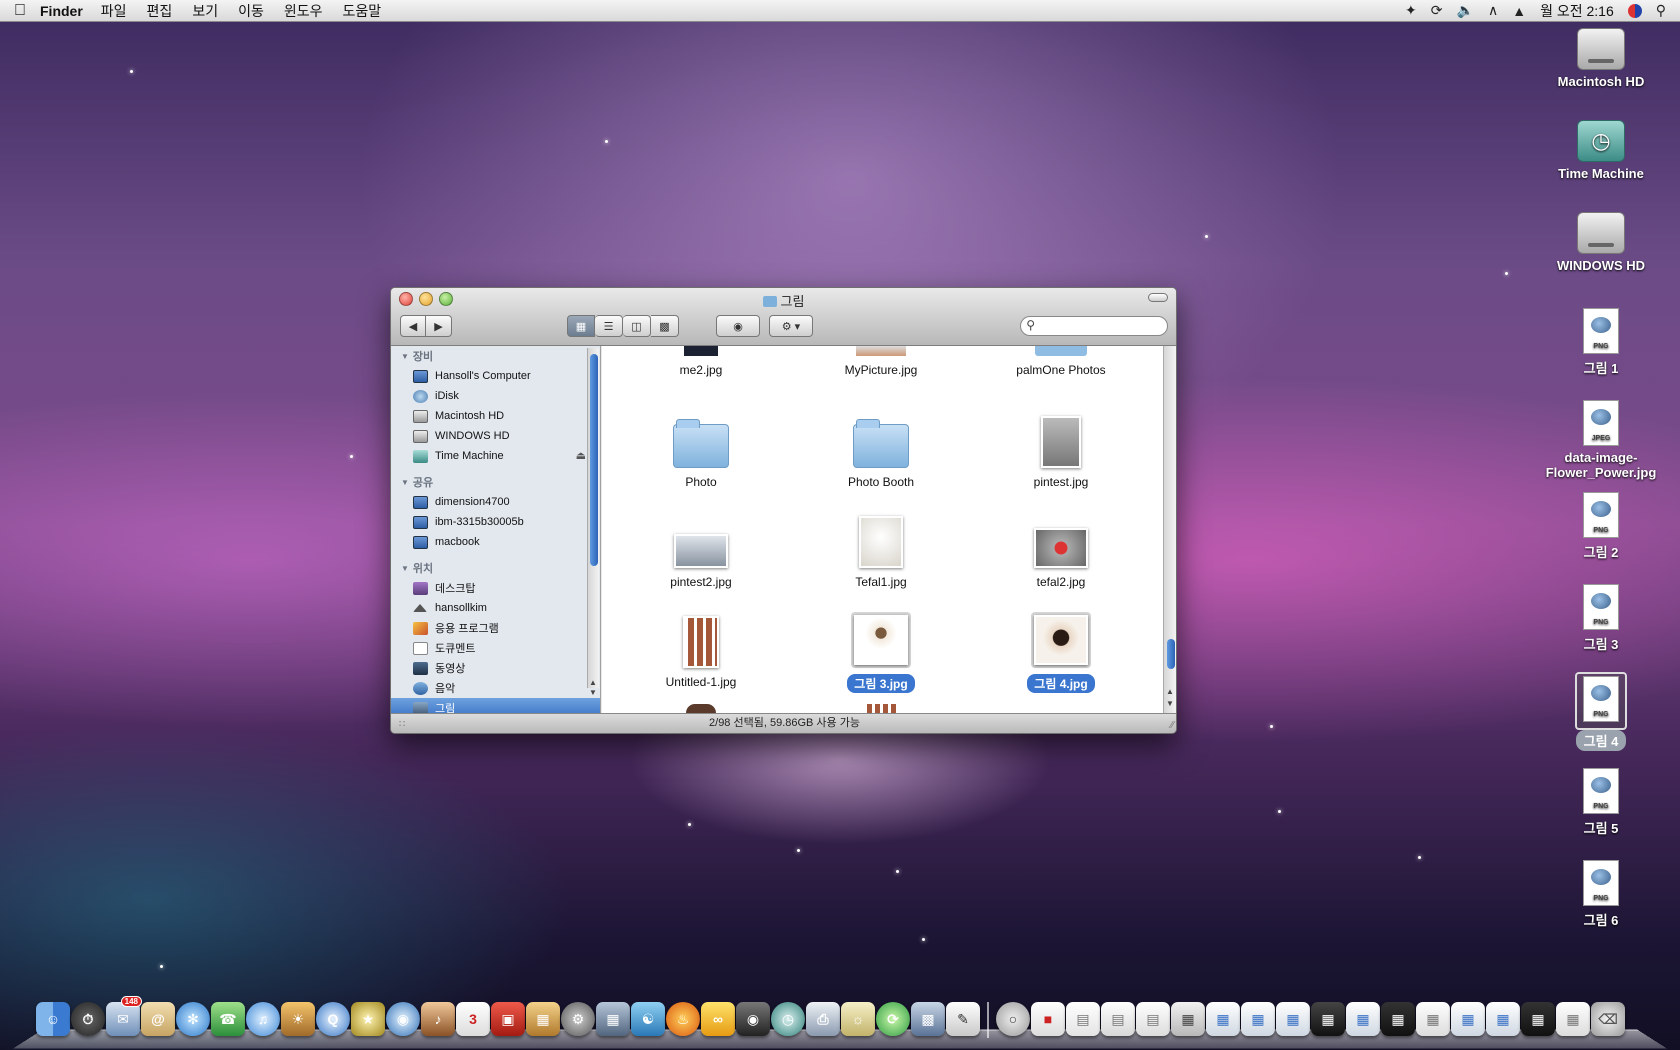 This screenshot has width=1680, height=1050. What do you see at coordinates (495, 482) in the screenshot?
I see `sidebar-header-shared: ▼ 공유` at bounding box center [495, 482].